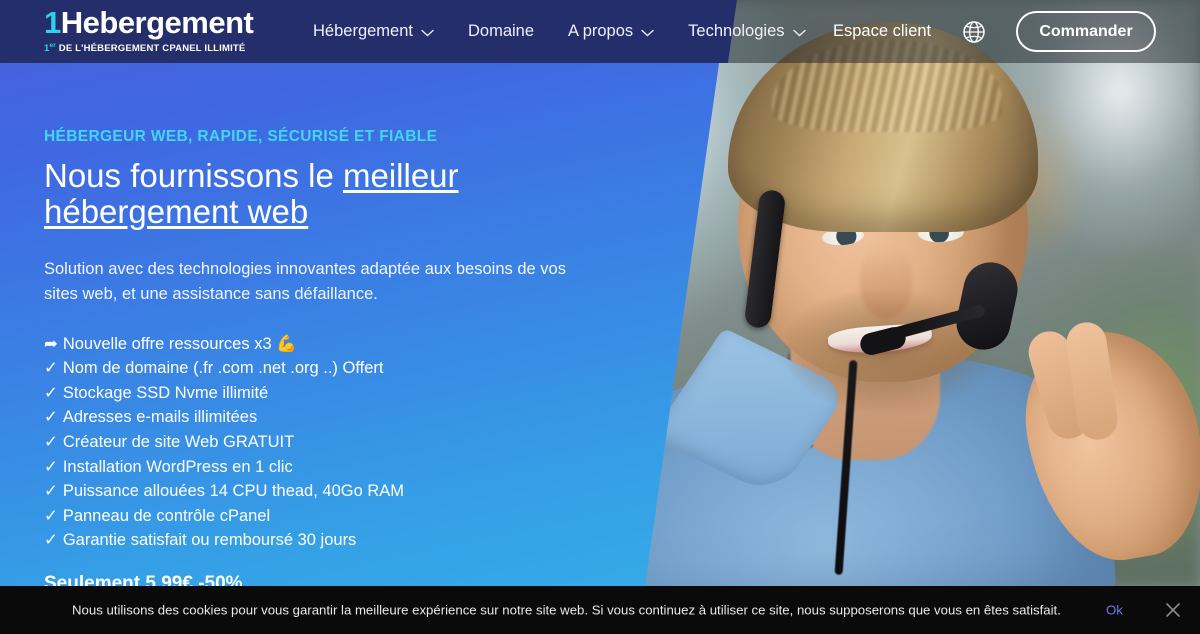  What do you see at coordinates (736, 31) in the screenshot?
I see `nav-label-technologies: Technologies` at bounding box center [736, 31].